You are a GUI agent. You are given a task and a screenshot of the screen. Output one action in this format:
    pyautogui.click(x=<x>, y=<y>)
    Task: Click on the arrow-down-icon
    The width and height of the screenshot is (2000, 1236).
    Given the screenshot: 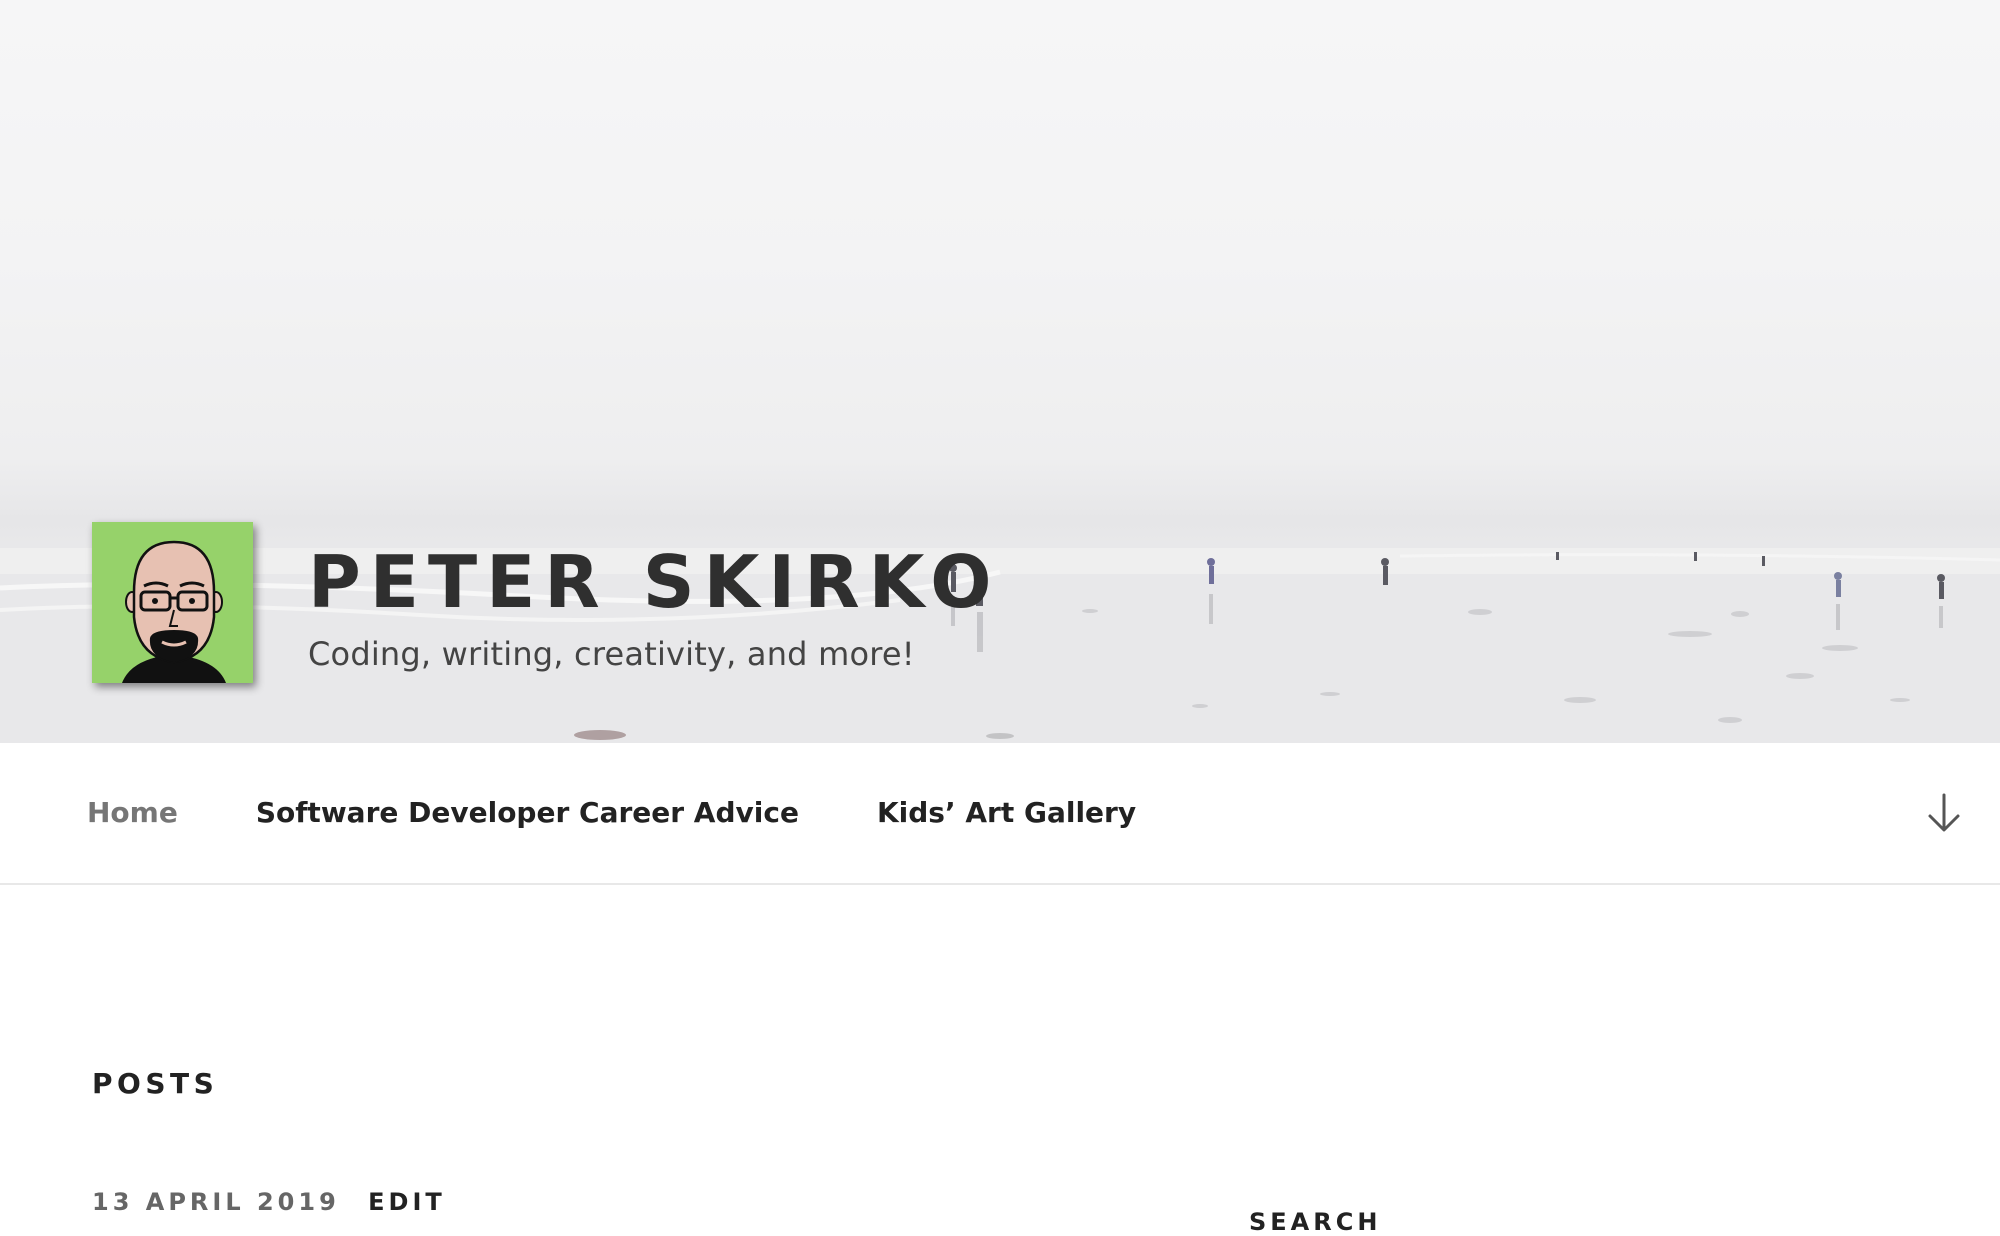 What is the action you would take?
    pyautogui.click(x=1944, y=812)
    